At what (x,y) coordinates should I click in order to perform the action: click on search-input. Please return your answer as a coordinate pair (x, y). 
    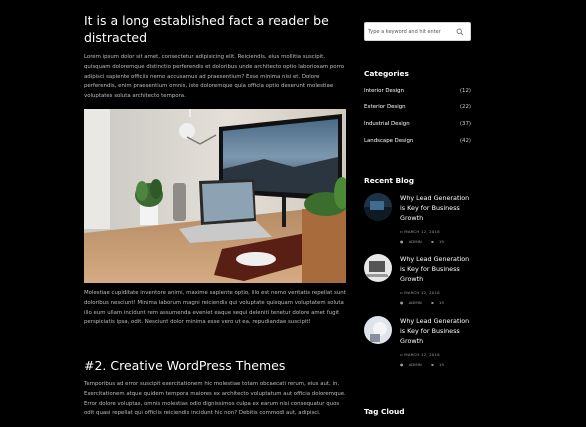
    Looking at the image, I should click on (412, 32).